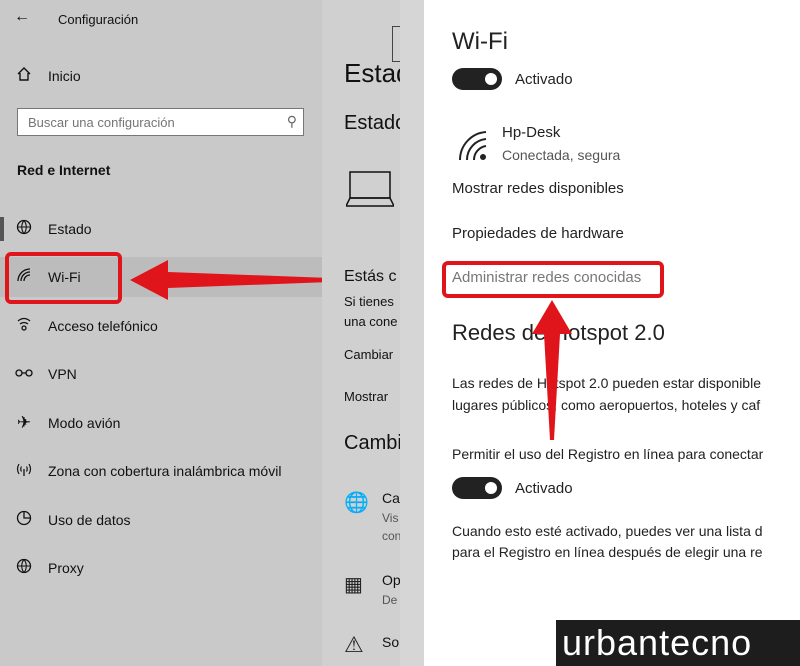 This screenshot has height=666, width=800. Describe the element at coordinates (24, 422) in the screenshot. I see `airplane-icon: ✈` at that location.